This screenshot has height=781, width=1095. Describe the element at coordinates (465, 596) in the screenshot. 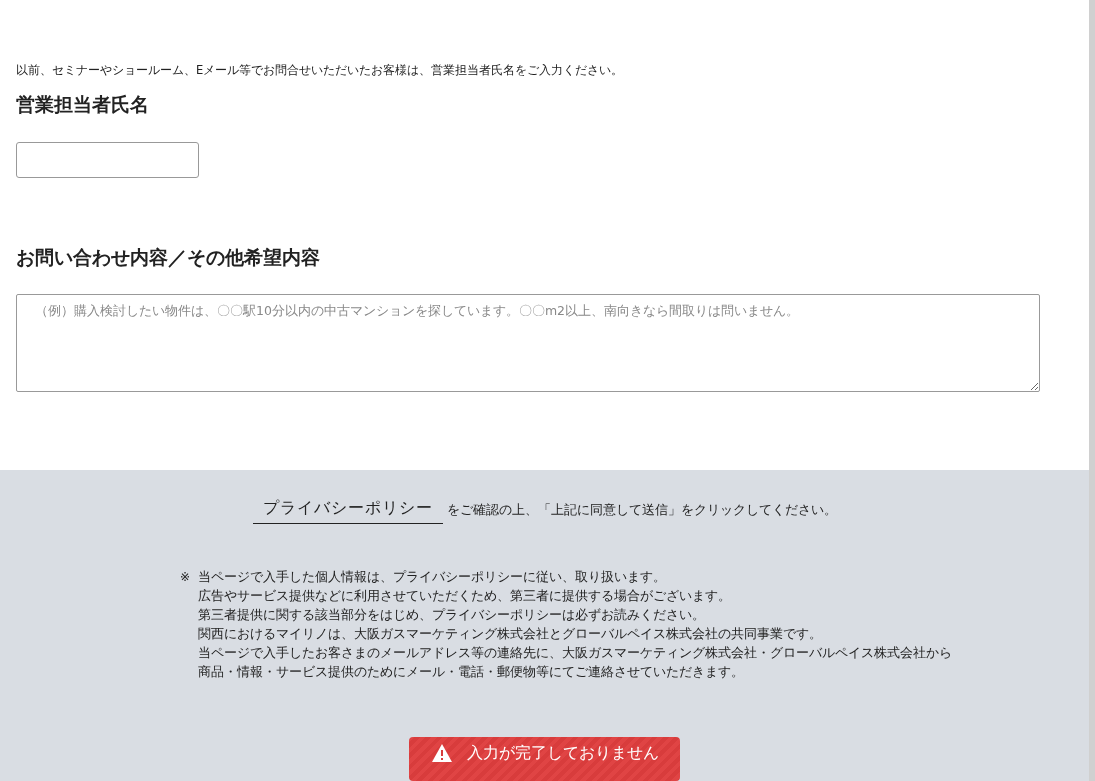

I see `note-text: 広告やサービス提供などに利用させていただくため、第三者に提供する場合がございます。` at that location.